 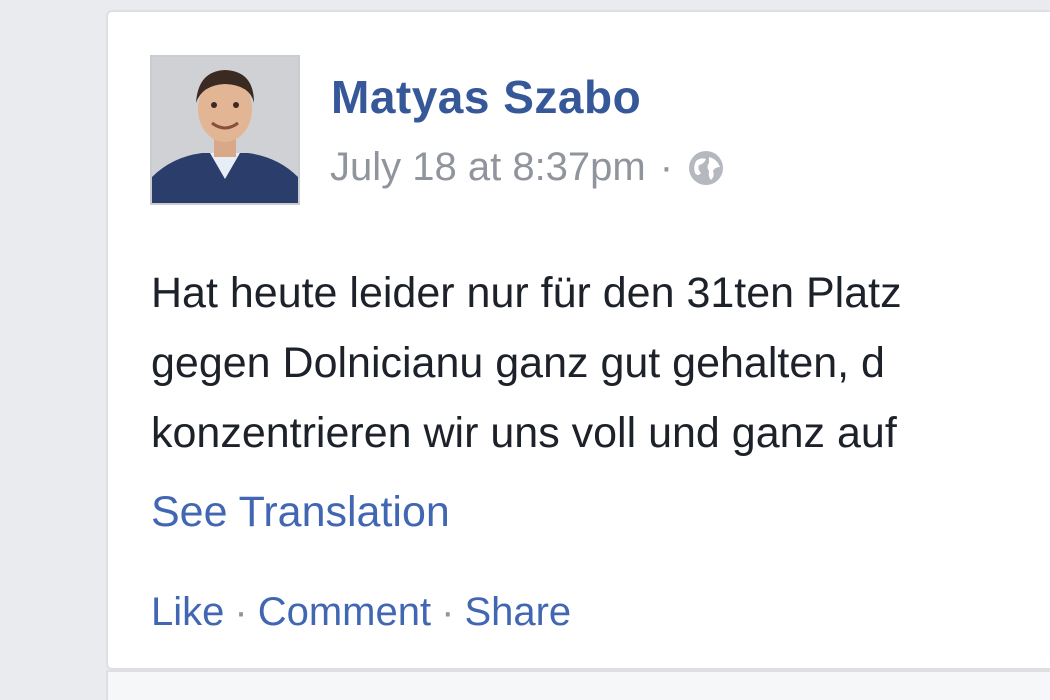 I want to click on post-timestamp: July 18 at 8:37pm, so click(x=488, y=167).